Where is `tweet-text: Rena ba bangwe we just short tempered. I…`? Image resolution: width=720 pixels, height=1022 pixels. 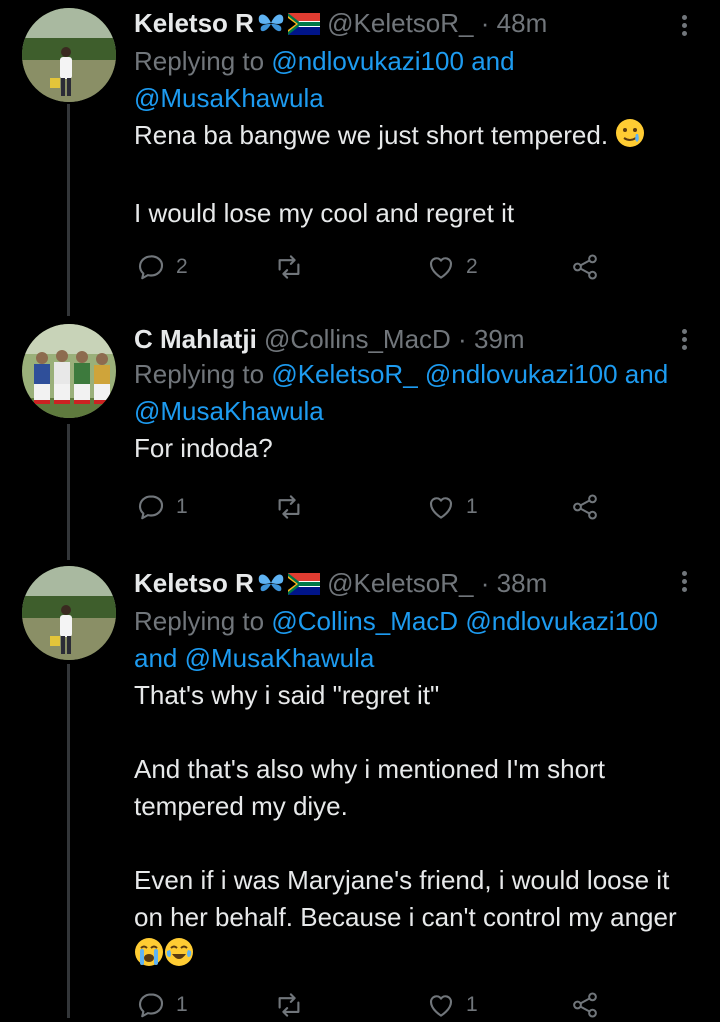
tweet-text: Rena ba bangwe we just short tempered. I… is located at coordinates (415, 174).